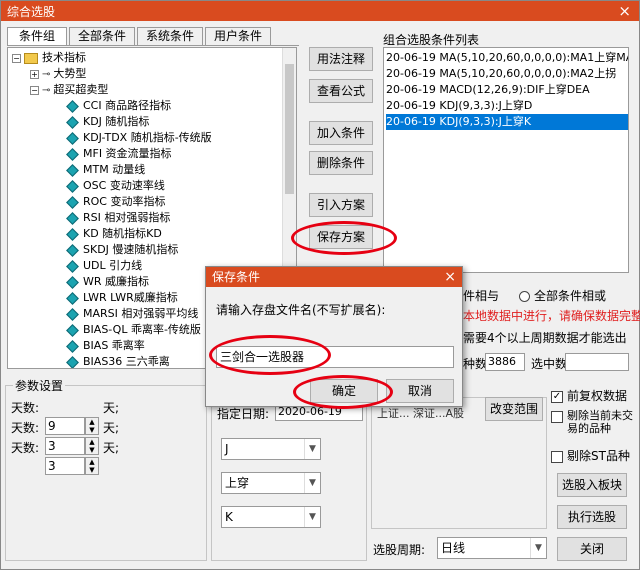 This screenshot has height=570, width=640. Describe the element at coordinates (592, 485) in the screenshot. I see `select-into-block-button: 选股入板块` at that location.